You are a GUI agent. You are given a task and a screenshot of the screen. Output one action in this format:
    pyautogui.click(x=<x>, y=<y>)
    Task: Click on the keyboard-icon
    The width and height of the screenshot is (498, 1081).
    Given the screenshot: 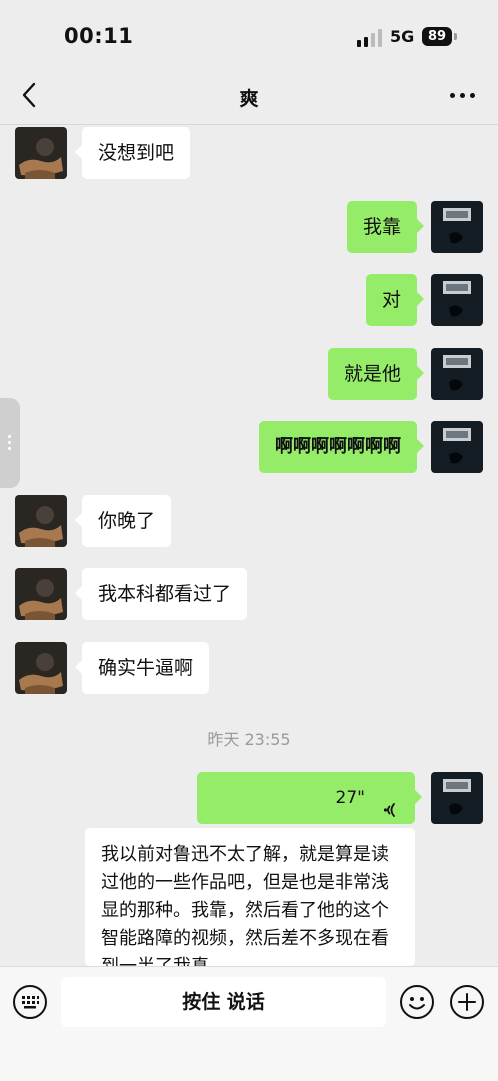 What is the action you would take?
    pyautogui.click(x=30, y=1002)
    